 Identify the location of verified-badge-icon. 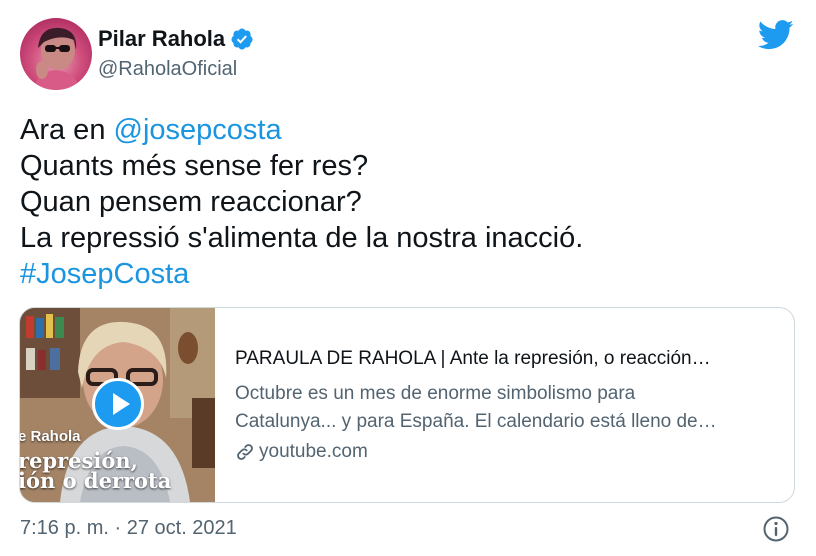
(242, 39).